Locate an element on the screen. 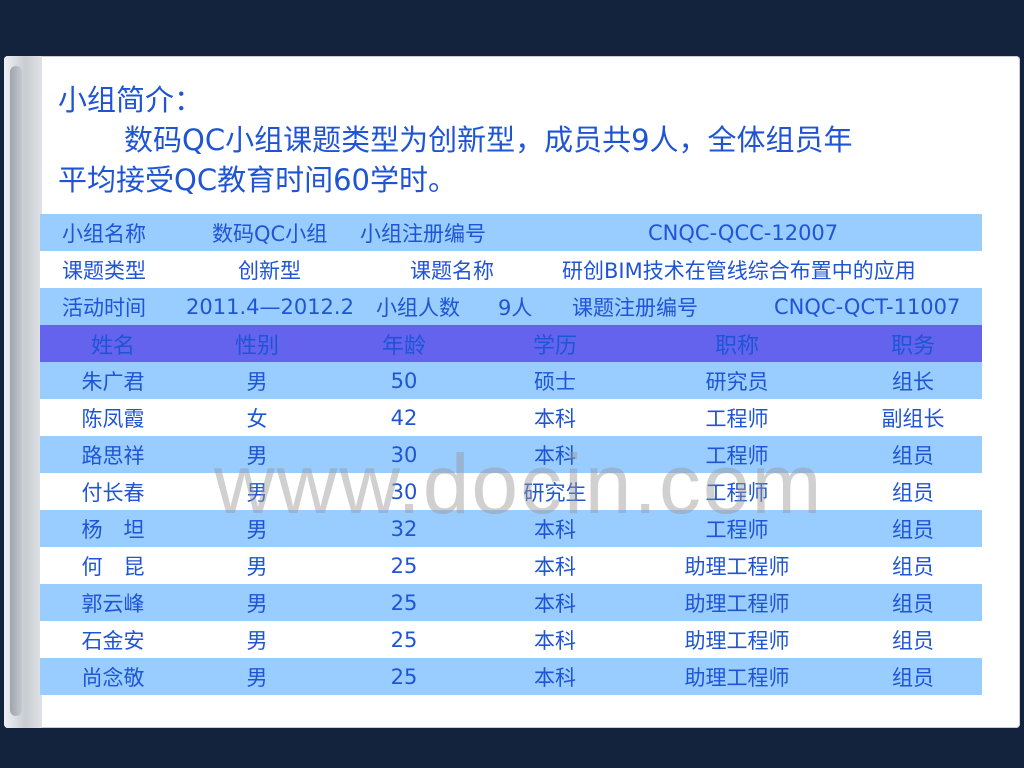  cell-age: 32 is located at coordinates (404, 528).